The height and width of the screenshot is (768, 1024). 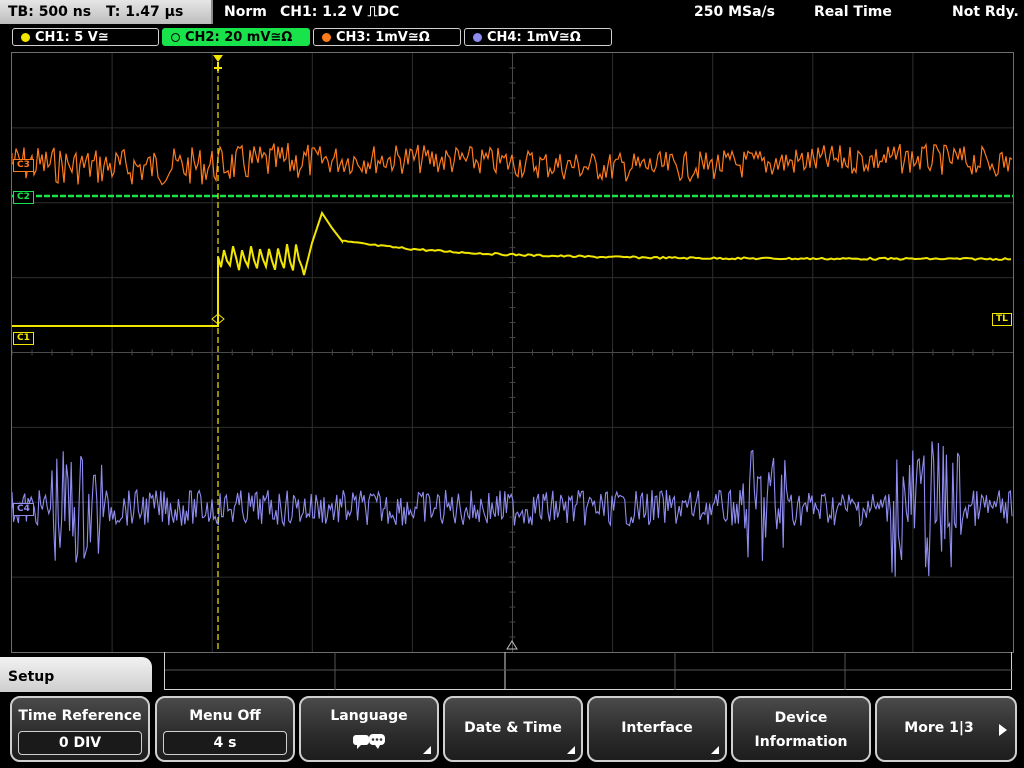 What do you see at coordinates (801, 729) in the screenshot?
I see `device-information-button: Device Information` at bounding box center [801, 729].